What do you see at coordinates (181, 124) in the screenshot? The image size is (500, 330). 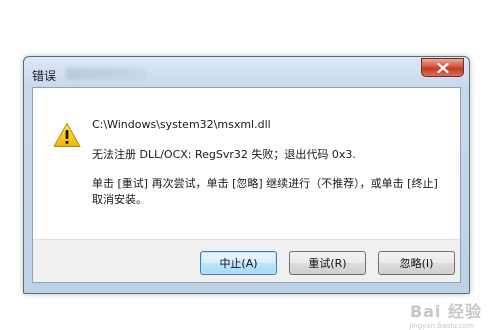 I see `dll-path: C:\Windows\system32\msxml.dll` at bounding box center [181, 124].